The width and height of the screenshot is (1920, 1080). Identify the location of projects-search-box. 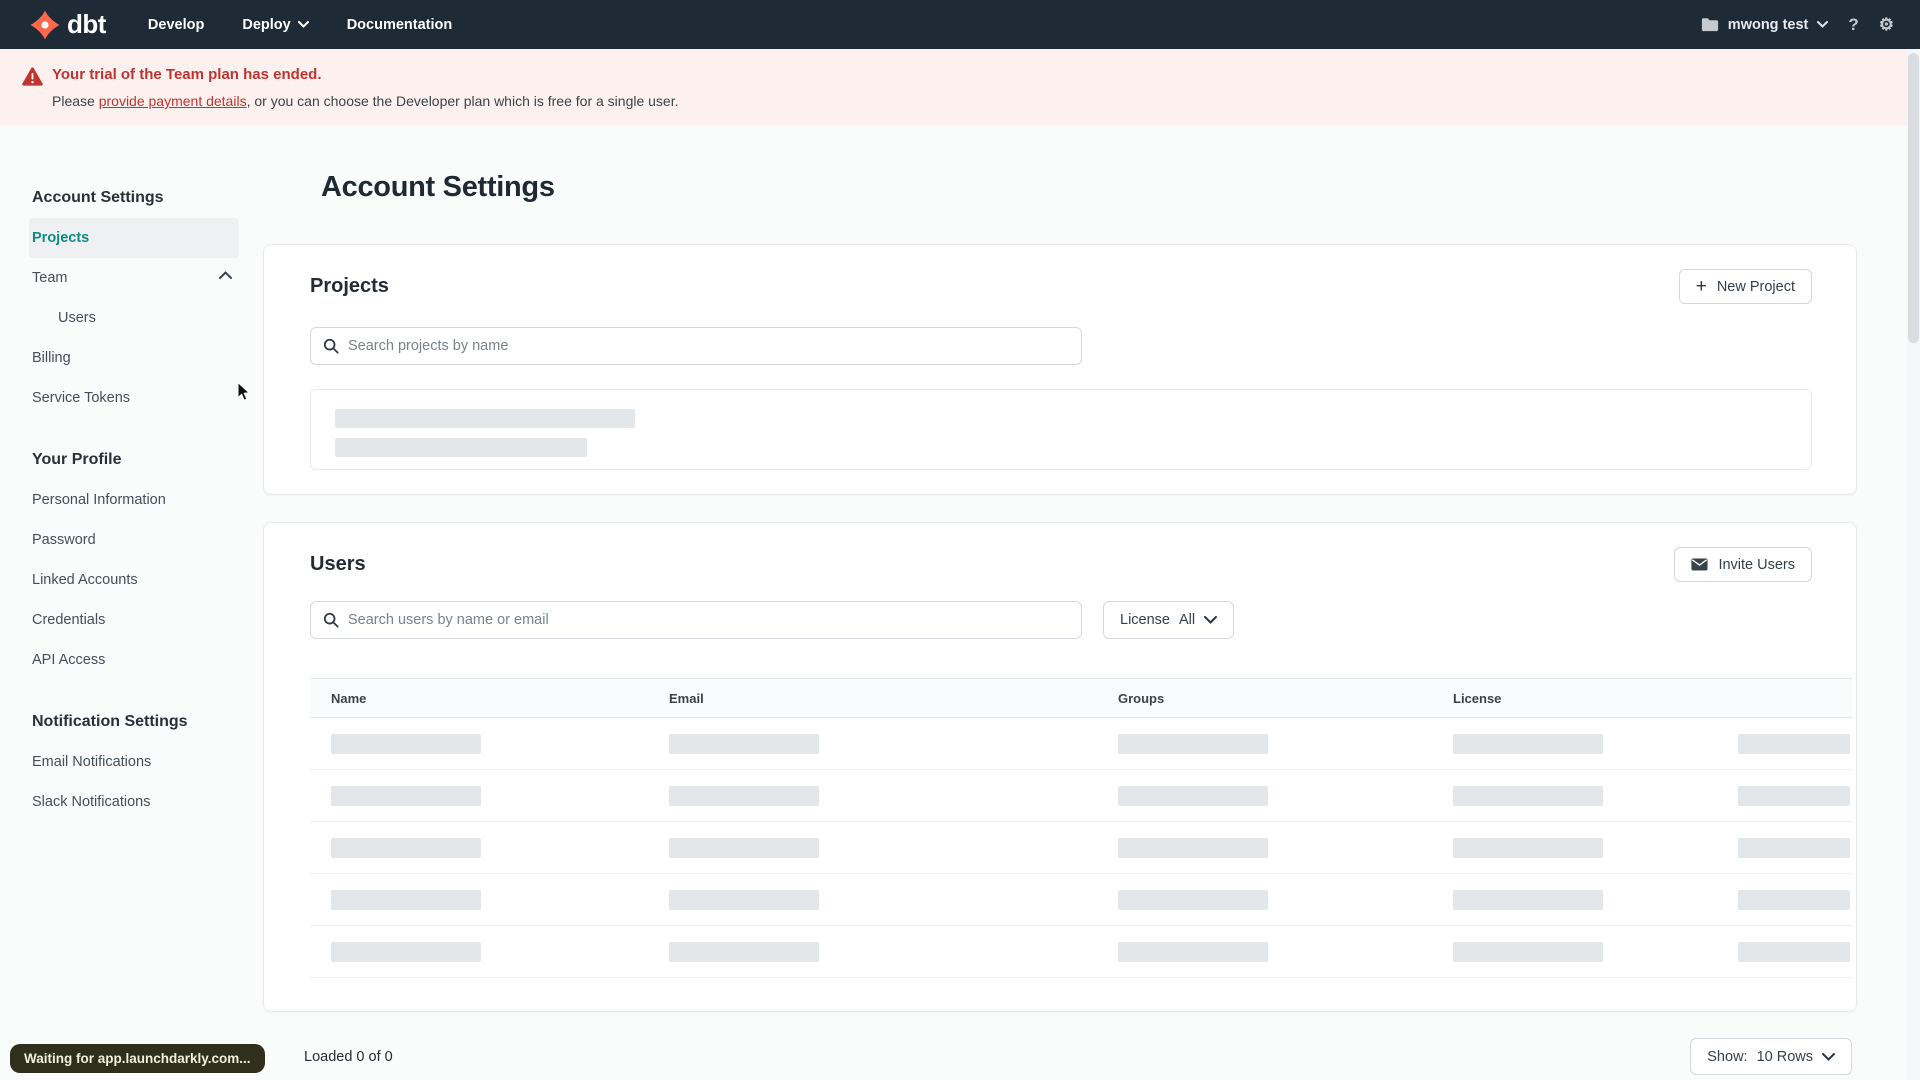
(696, 346).